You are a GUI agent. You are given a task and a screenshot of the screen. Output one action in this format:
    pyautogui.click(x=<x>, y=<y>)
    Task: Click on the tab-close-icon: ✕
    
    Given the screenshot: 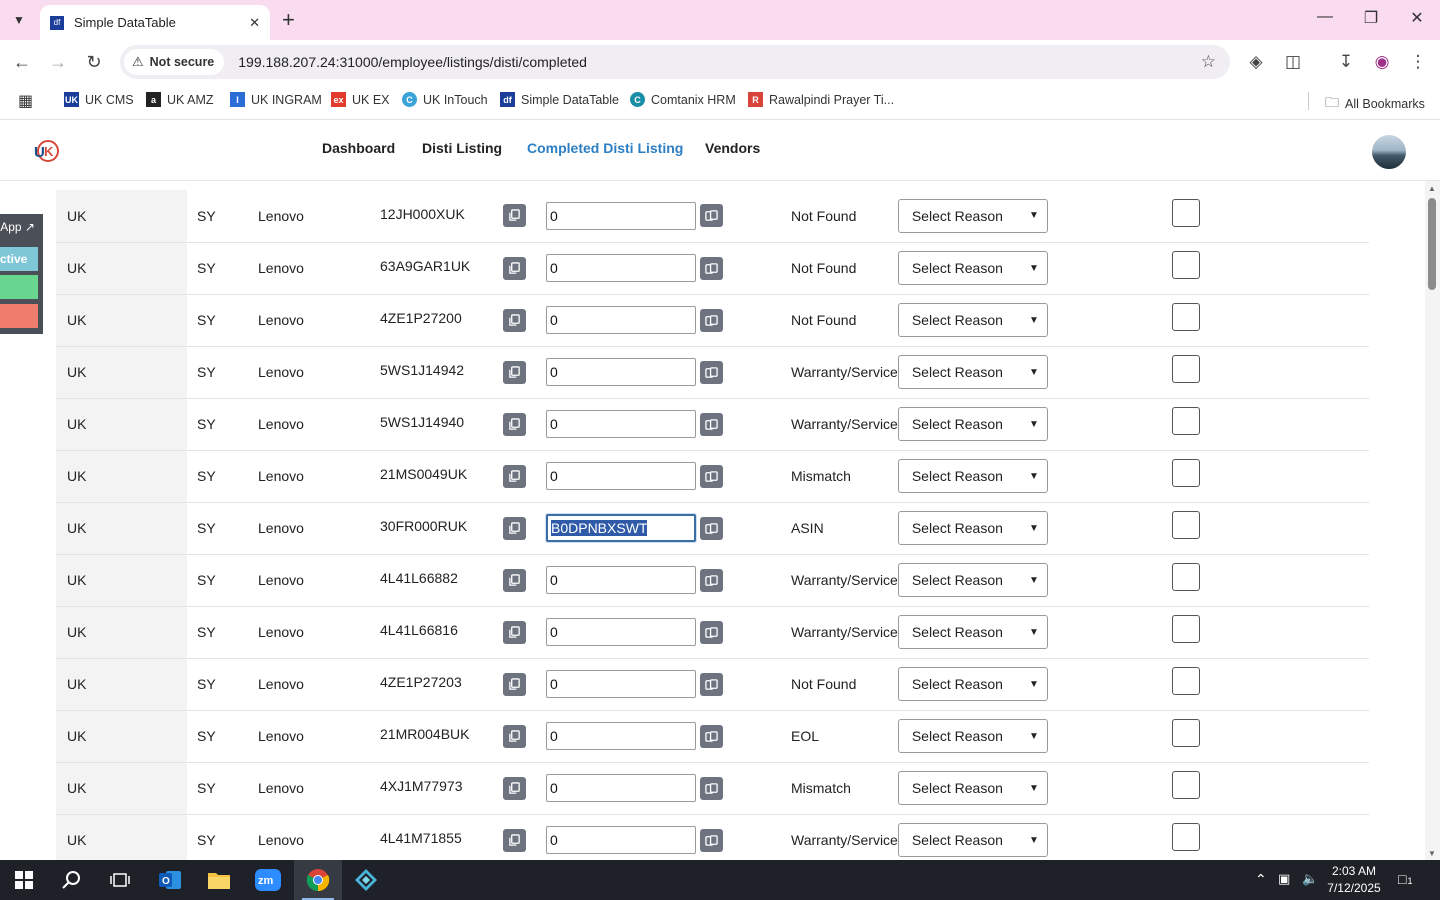 What is the action you would take?
    pyautogui.click(x=254, y=23)
    